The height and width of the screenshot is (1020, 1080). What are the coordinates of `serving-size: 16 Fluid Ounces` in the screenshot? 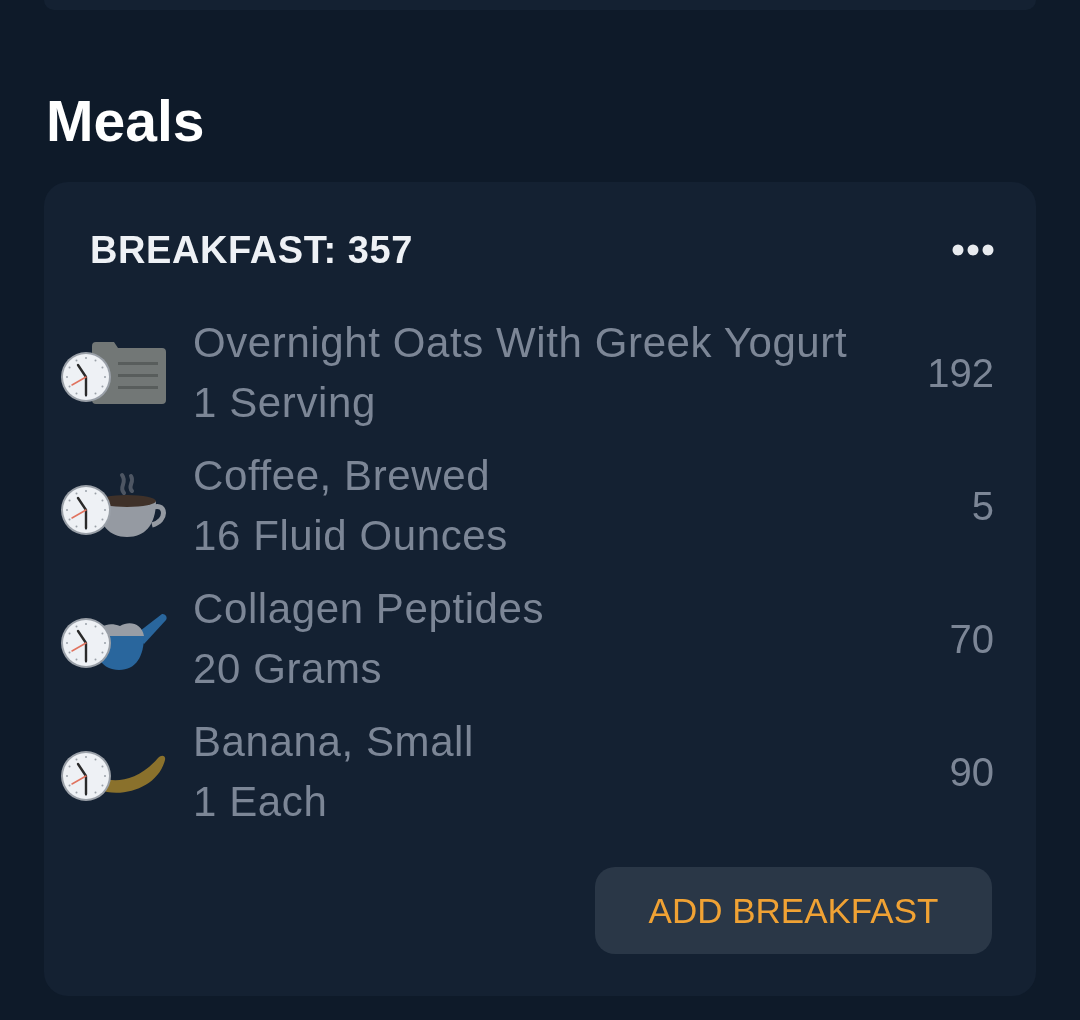 It's located at (351, 536).